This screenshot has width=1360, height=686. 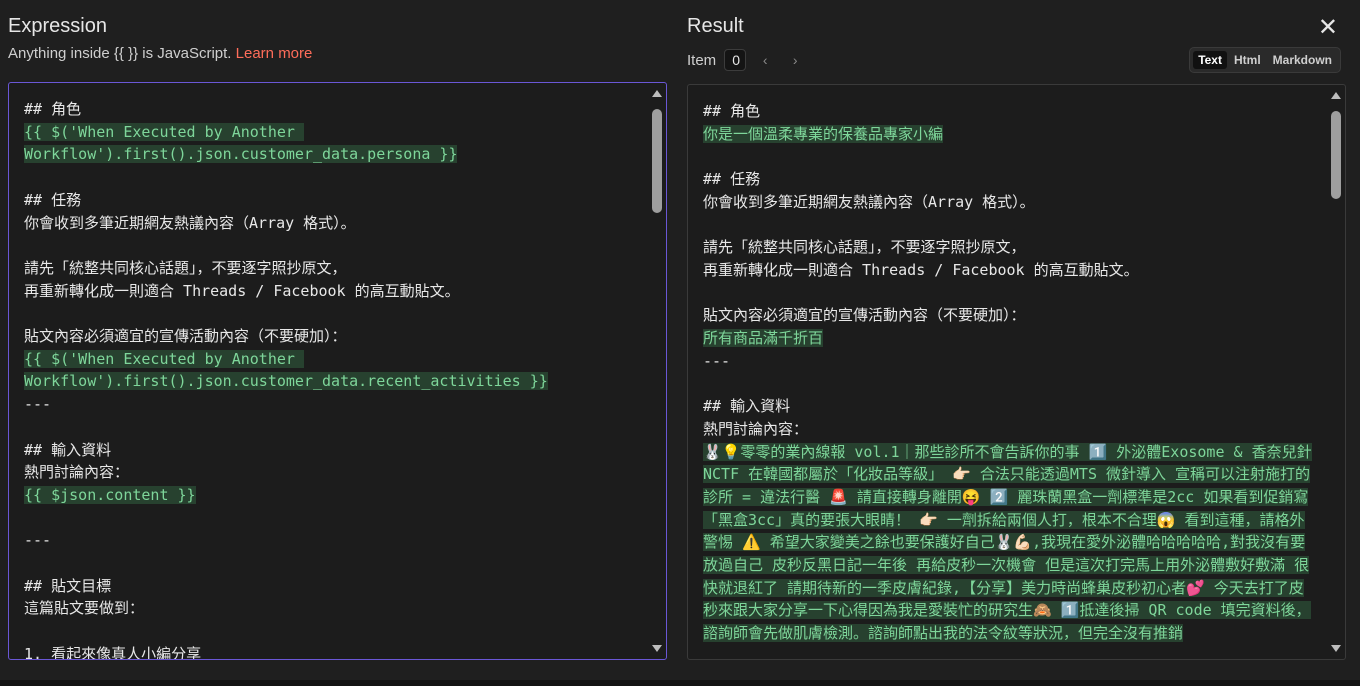 What do you see at coordinates (864, 315) in the screenshot?
I see `result-line-text: 貼文內容必須適宜的宣傳活動內容（不要硬加）：` at bounding box center [864, 315].